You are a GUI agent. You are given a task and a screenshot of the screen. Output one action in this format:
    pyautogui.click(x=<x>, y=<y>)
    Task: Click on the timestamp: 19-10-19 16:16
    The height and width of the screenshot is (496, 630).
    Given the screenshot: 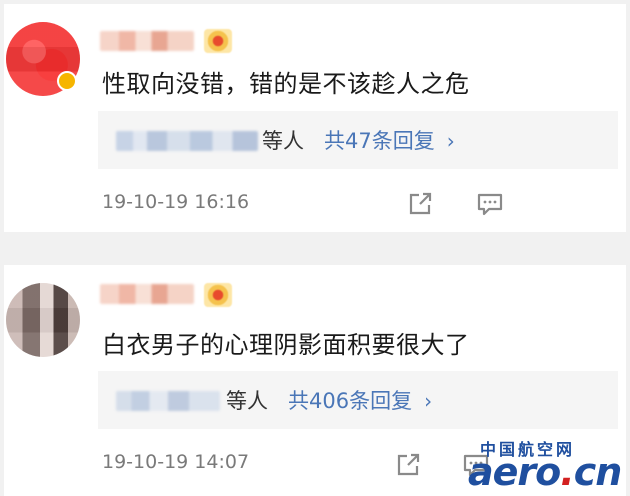 What is the action you would take?
    pyautogui.click(x=176, y=202)
    